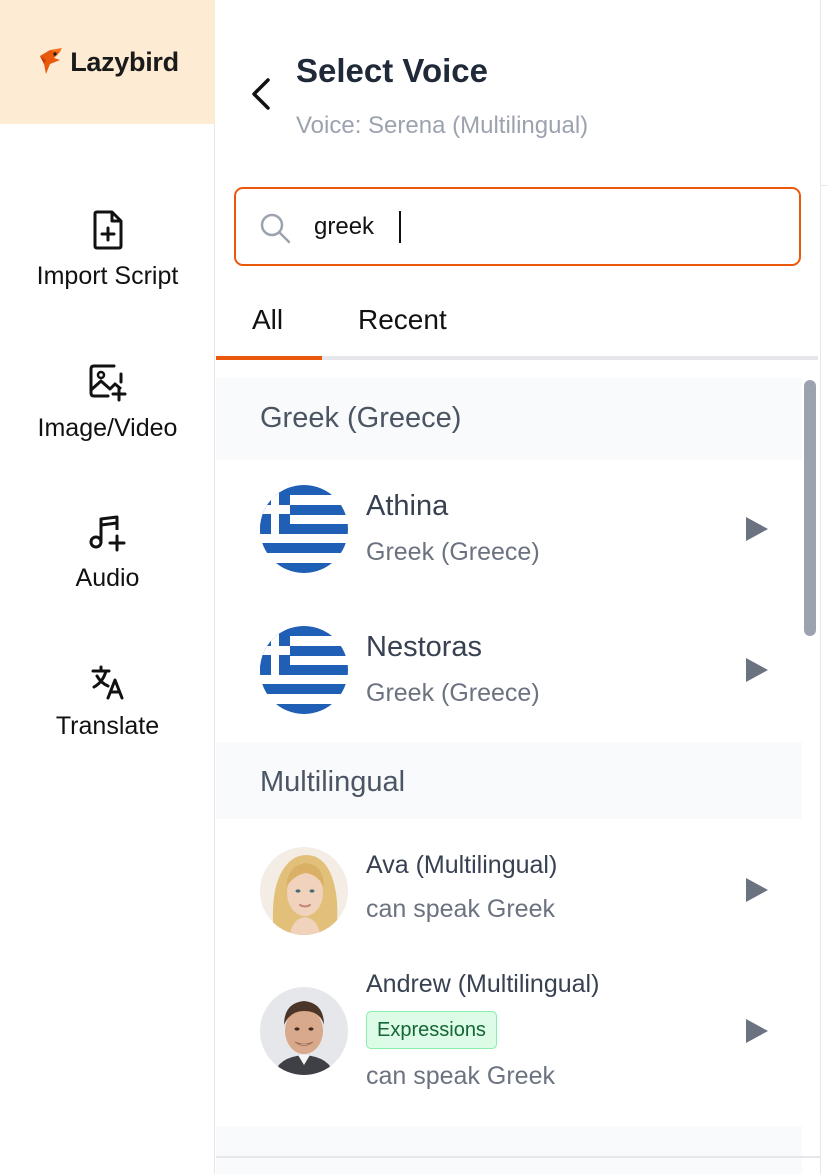 Image resolution: width=828 pixels, height=1174 pixels. Describe the element at coordinates (51, 61) in the screenshot. I see `lazybird-logo-icon` at that location.